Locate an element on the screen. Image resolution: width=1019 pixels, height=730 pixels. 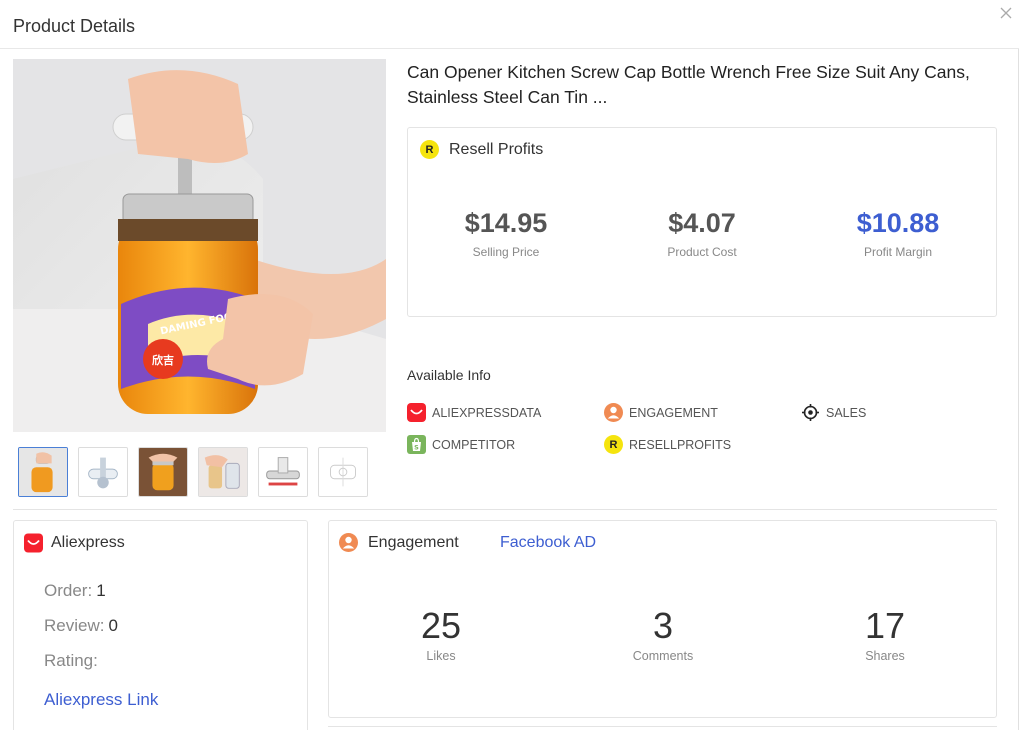
resell-profits-header: R Resell Profits is located at coordinates (481, 149).